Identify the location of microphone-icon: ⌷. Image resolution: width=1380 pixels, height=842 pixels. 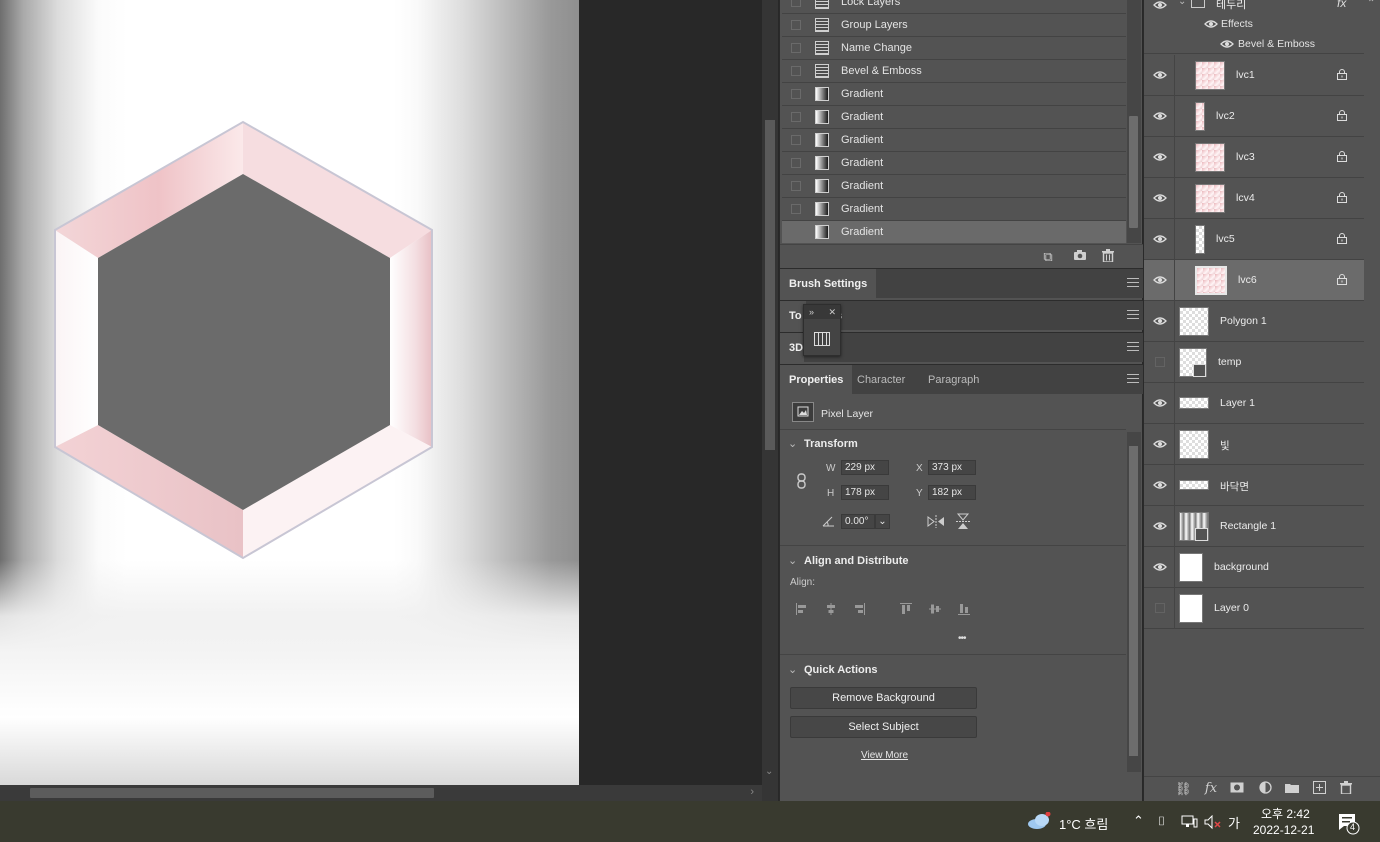
(1161, 821).